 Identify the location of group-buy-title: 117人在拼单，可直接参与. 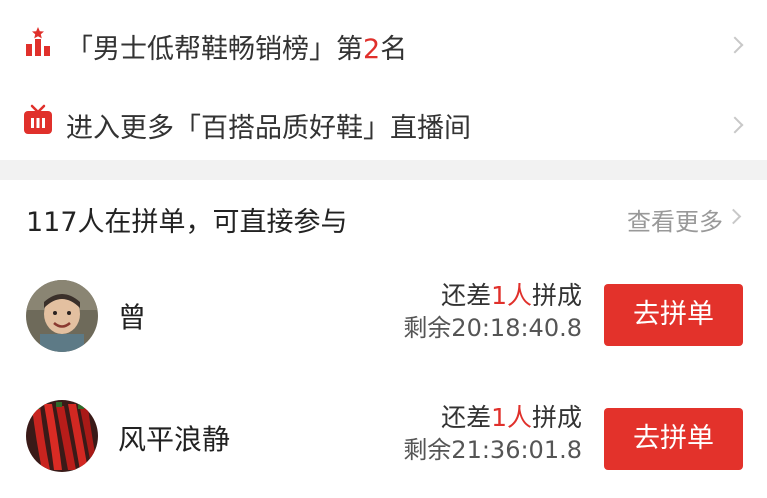
(187, 222).